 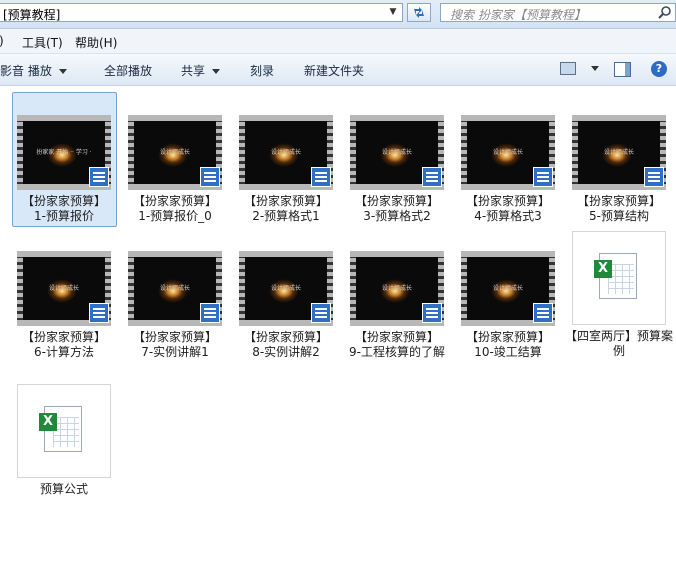 I want to click on address-bar-row: [预算教程] ▼ 搜索 扮家家【预算教程】, so click(x=338, y=14).